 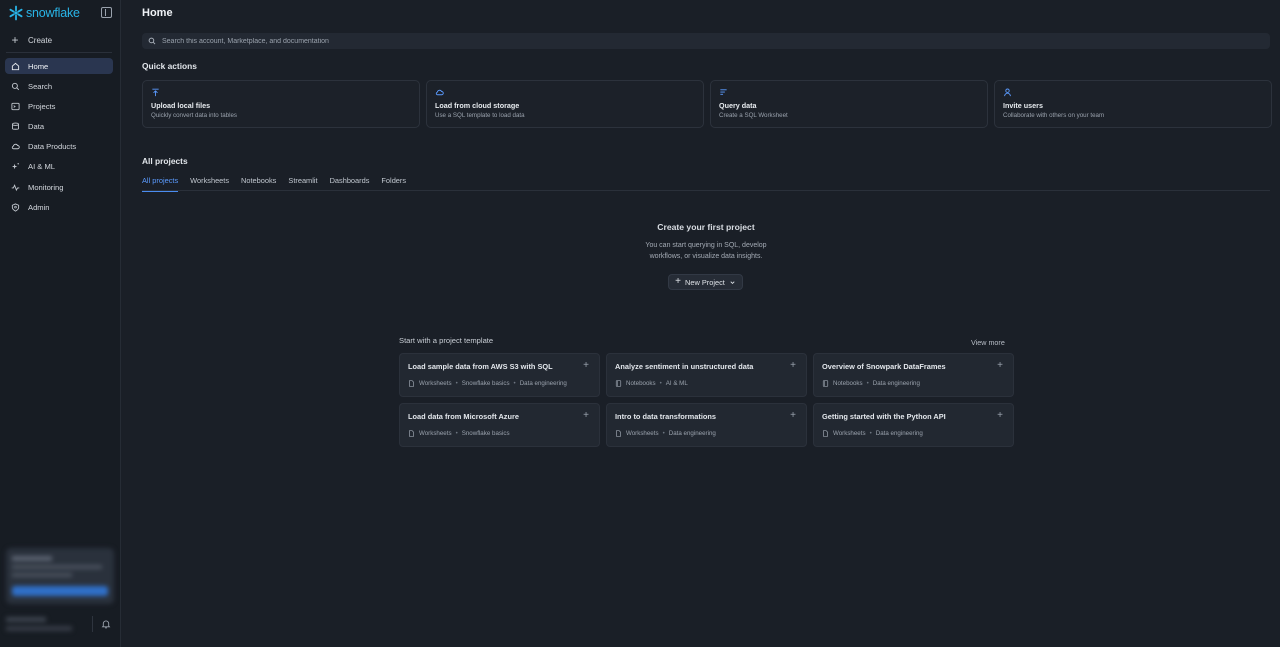 I want to click on sidebar-item-ai-ml: AI & ML, so click(x=59, y=167).